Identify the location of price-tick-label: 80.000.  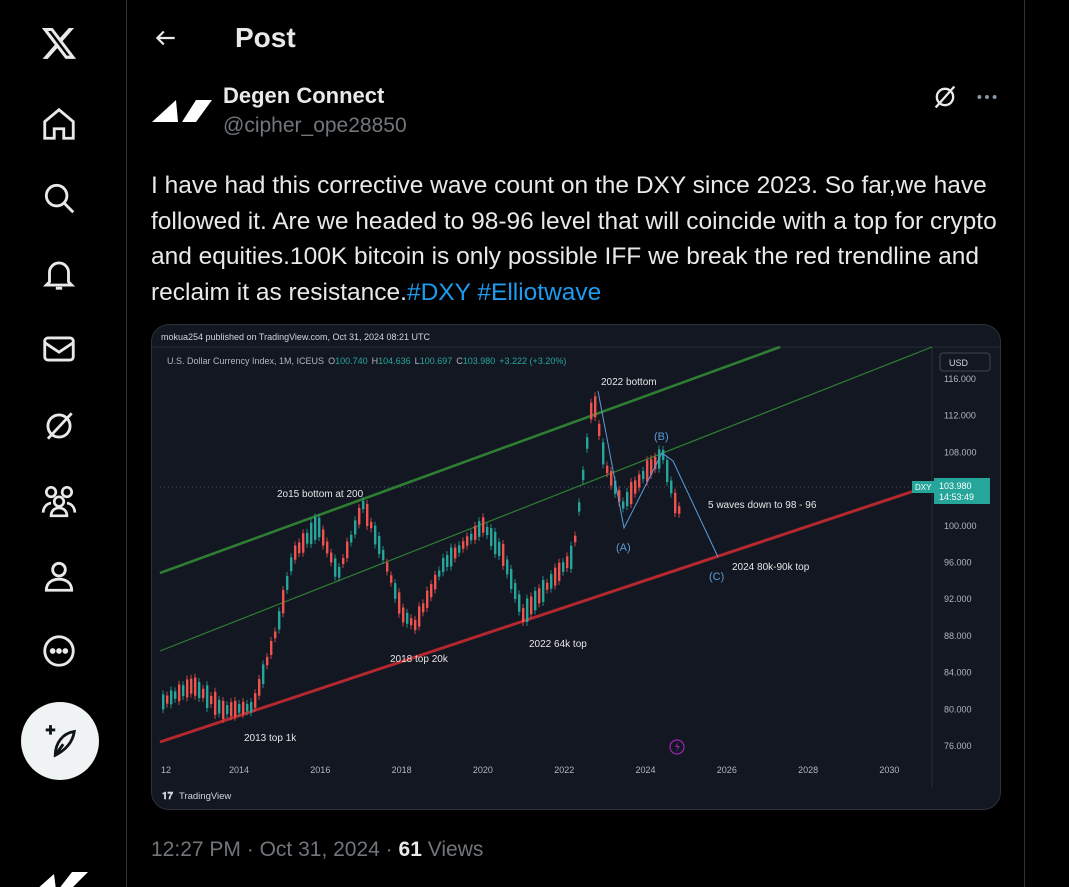
(958, 709).